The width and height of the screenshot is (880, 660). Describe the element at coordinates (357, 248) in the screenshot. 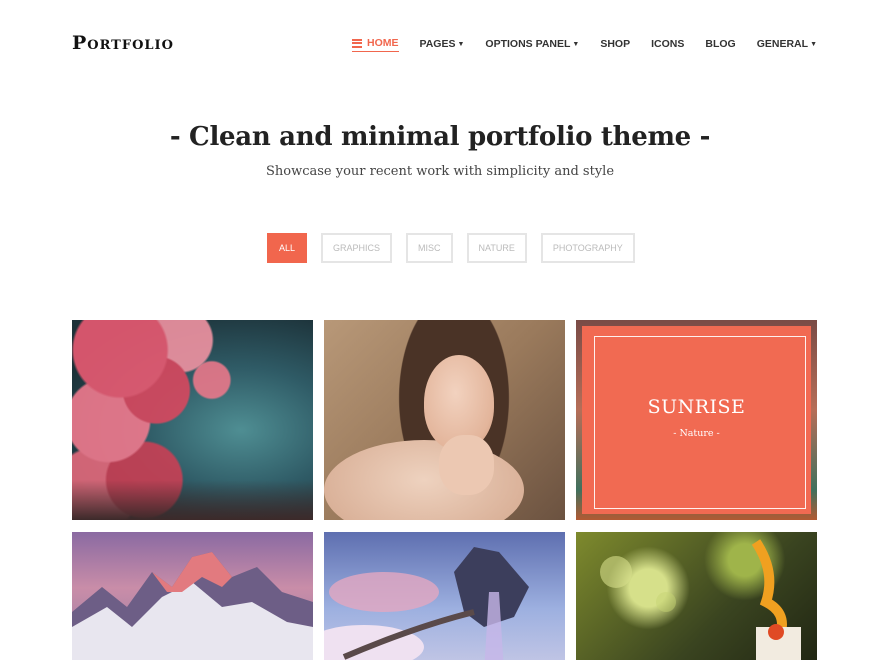

I see `filter-graphics: GRAPHICS` at that location.